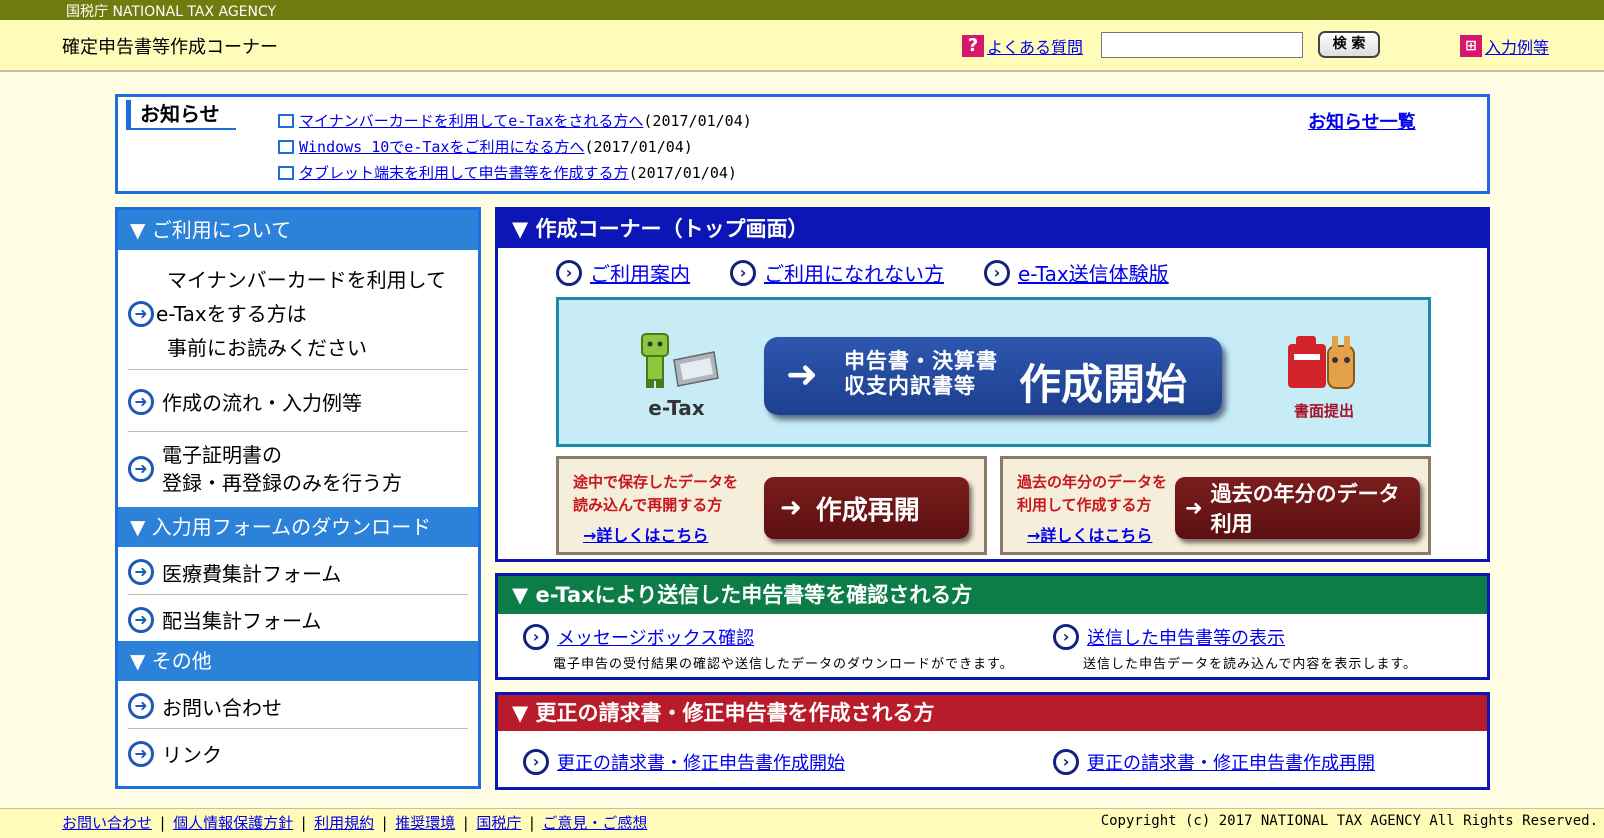 The height and width of the screenshot is (838, 1604). I want to click on past-details-link: →詳しくはこちら, so click(1089, 534).